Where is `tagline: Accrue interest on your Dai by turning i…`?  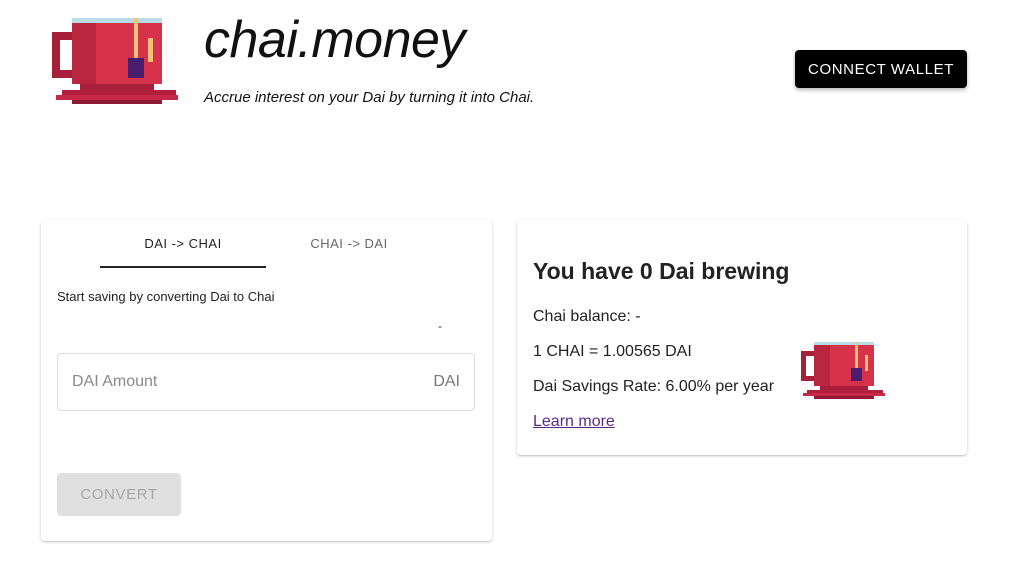 tagline: Accrue interest on your Dai by turning i… is located at coordinates (369, 97).